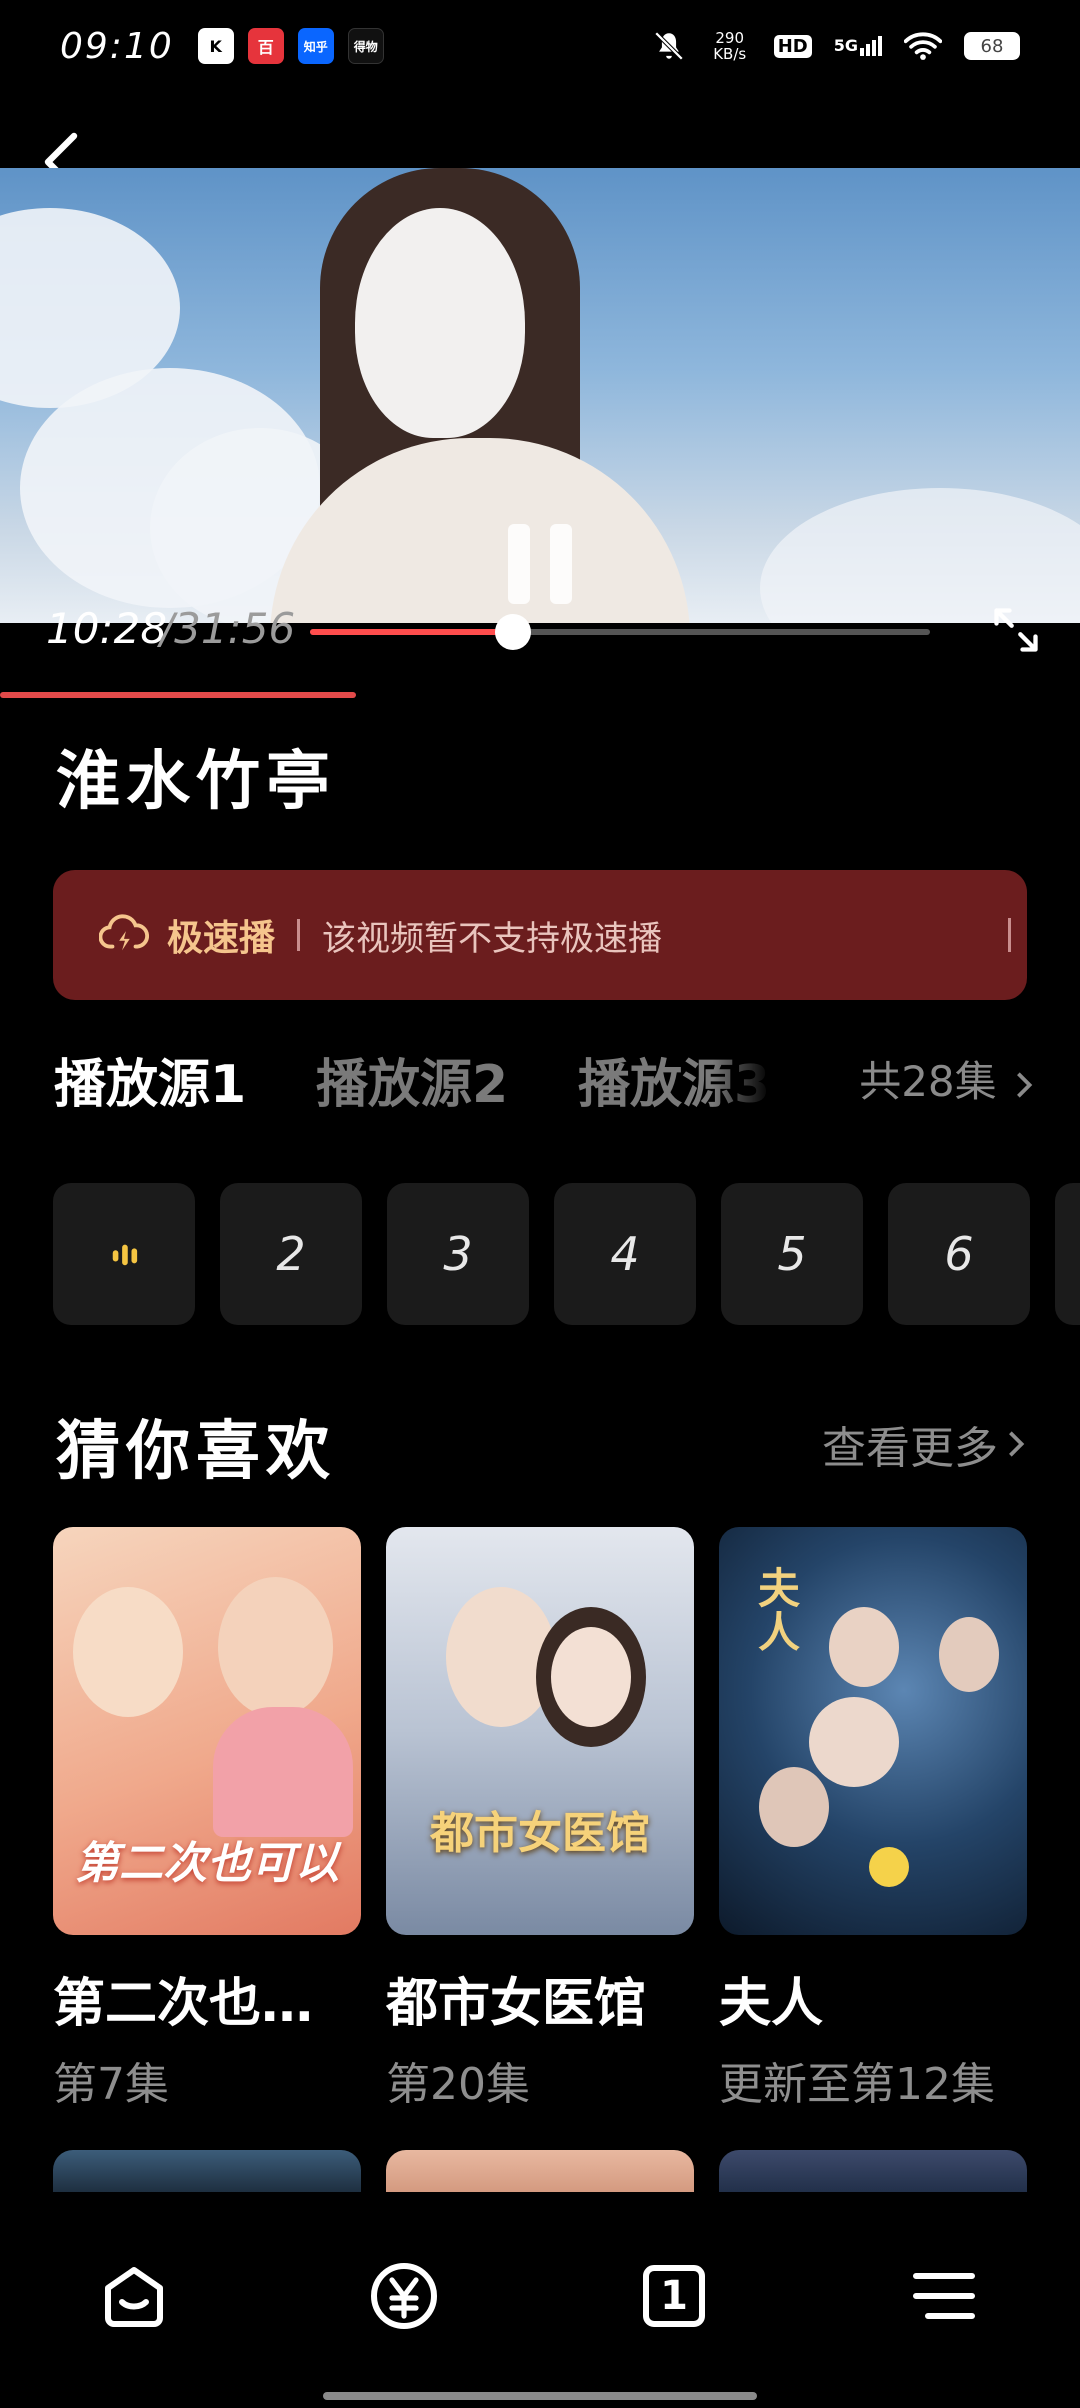 The width and height of the screenshot is (1080, 2408). What do you see at coordinates (412, 1079) in the screenshot?
I see `tab-source-2: 播放源2` at bounding box center [412, 1079].